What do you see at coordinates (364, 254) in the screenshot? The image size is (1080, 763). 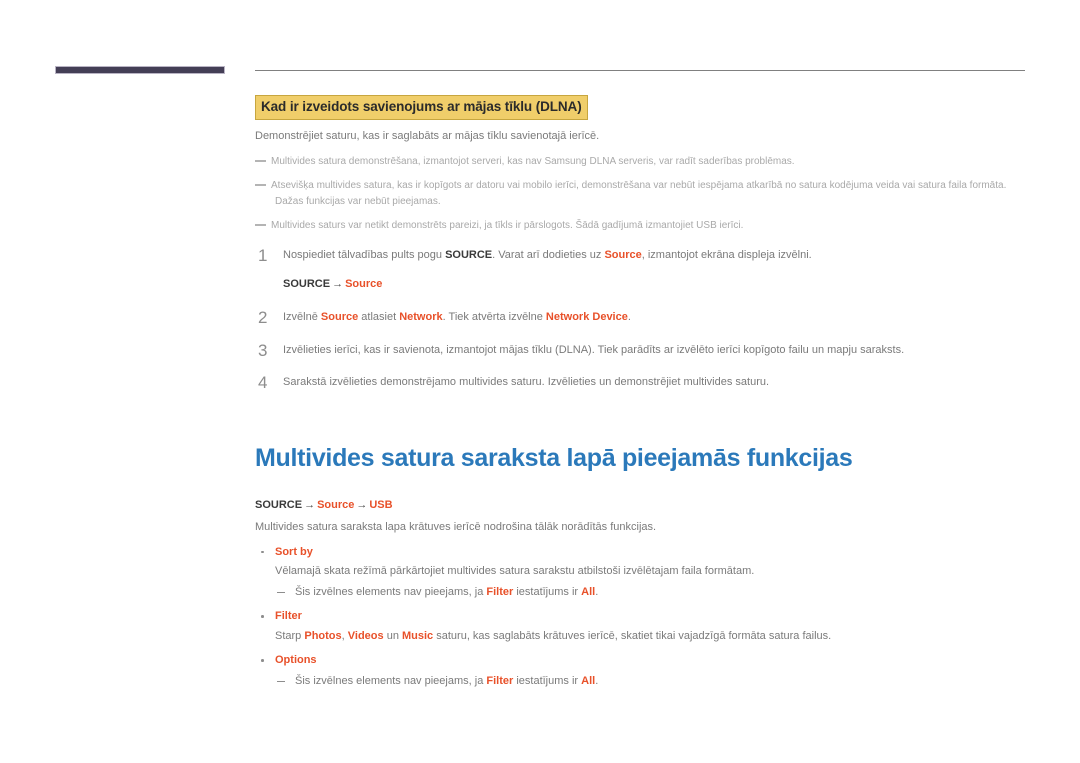 I see `text-run: Nospiediet tālvadības pults pogu` at bounding box center [364, 254].